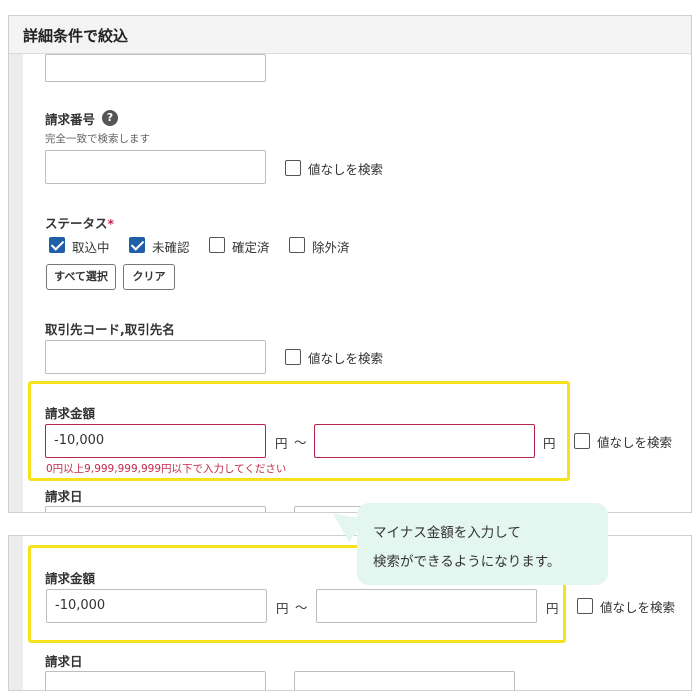 Image resolution: width=700 pixels, height=691 pixels. What do you see at coordinates (467, 562) in the screenshot?
I see `callout-line-2: 検索ができるようになります。` at bounding box center [467, 562].